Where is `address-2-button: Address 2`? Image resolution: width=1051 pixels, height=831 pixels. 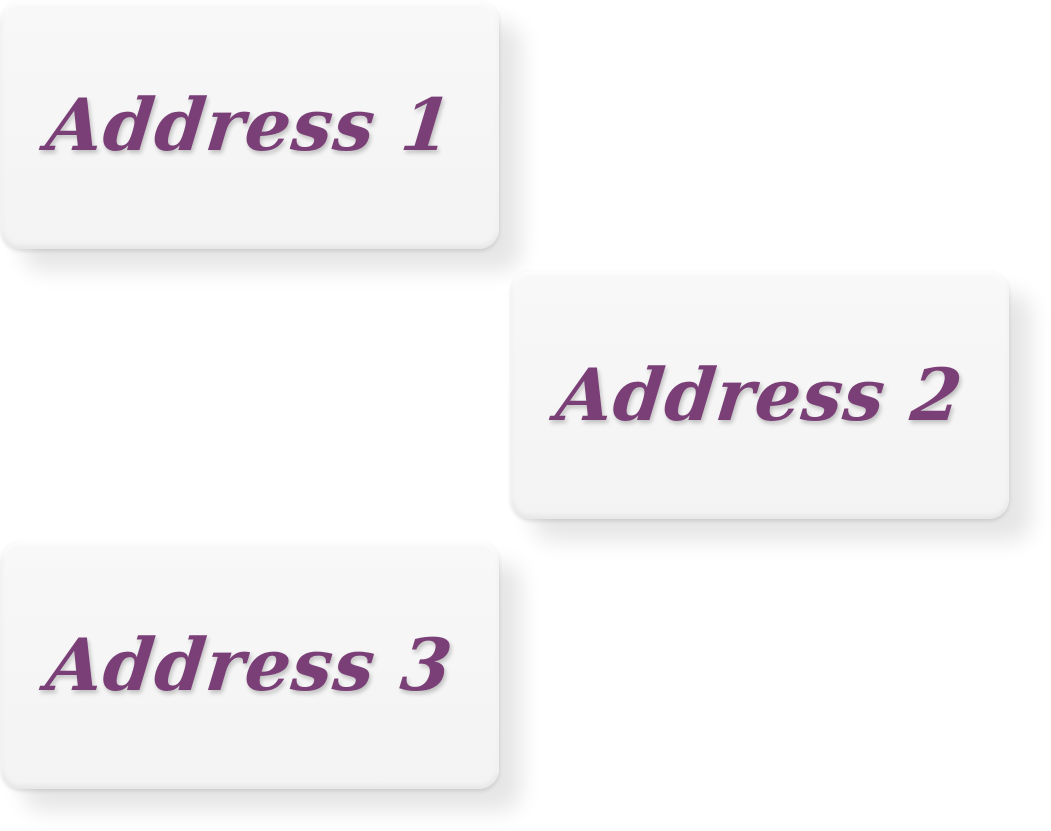 address-2-button: Address 2 is located at coordinates (760, 395).